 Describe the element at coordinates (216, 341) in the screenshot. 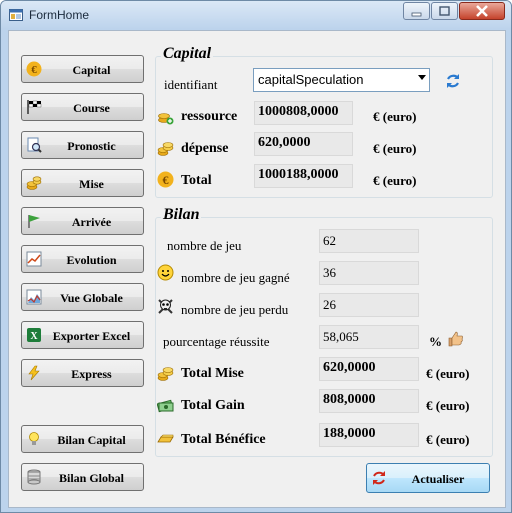

I see `pourcentage-reussite-label: pourcentage réussite` at that location.